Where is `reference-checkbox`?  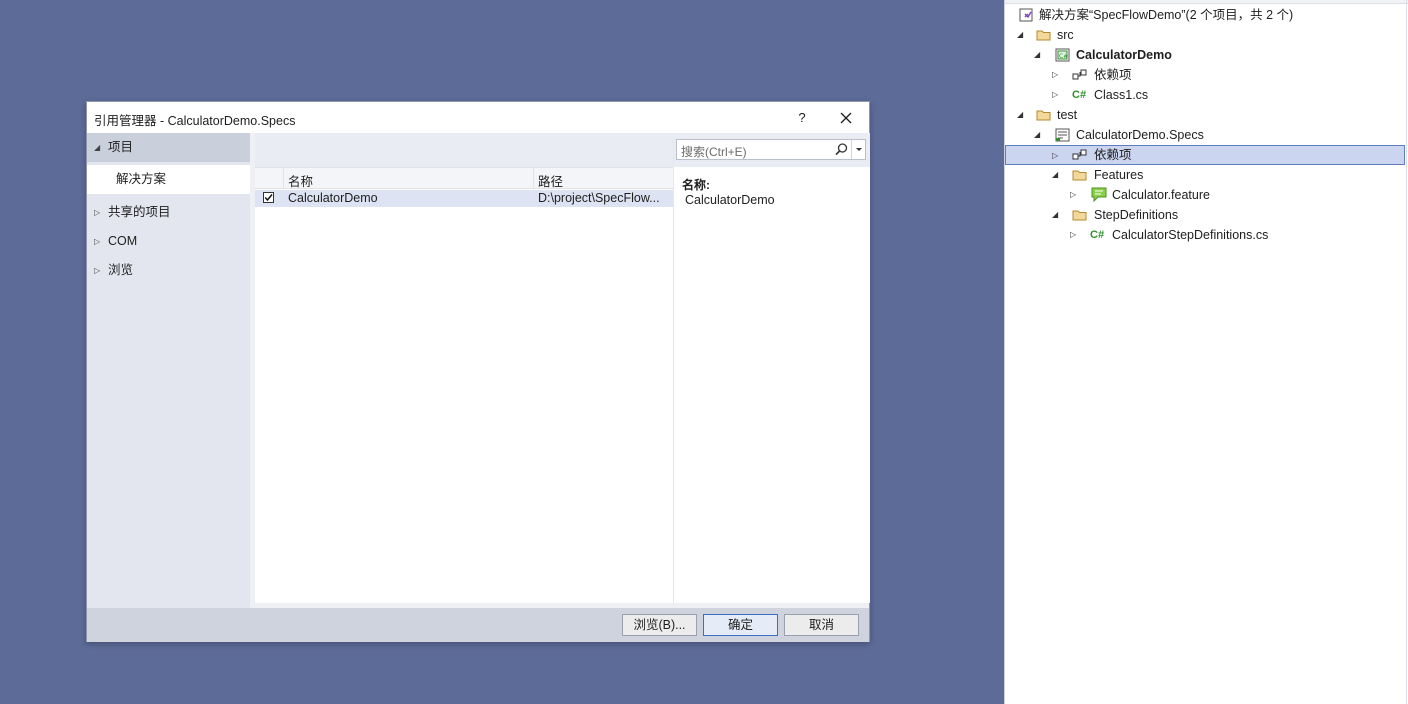 reference-checkbox is located at coordinates (268, 197).